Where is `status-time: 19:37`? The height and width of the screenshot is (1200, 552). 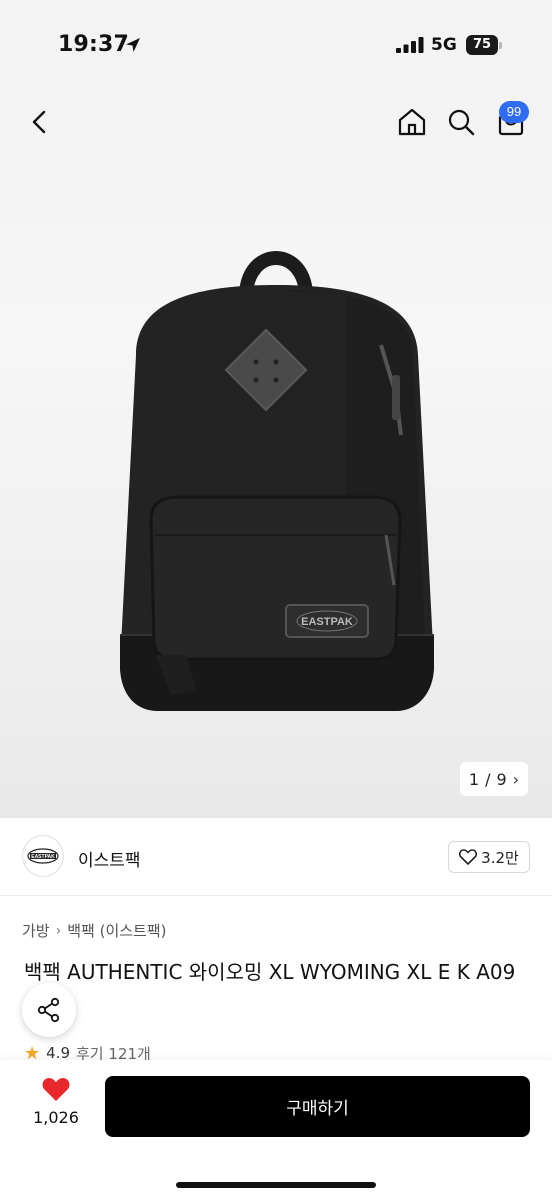 status-time: 19:37 is located at coordinates (94, 44).